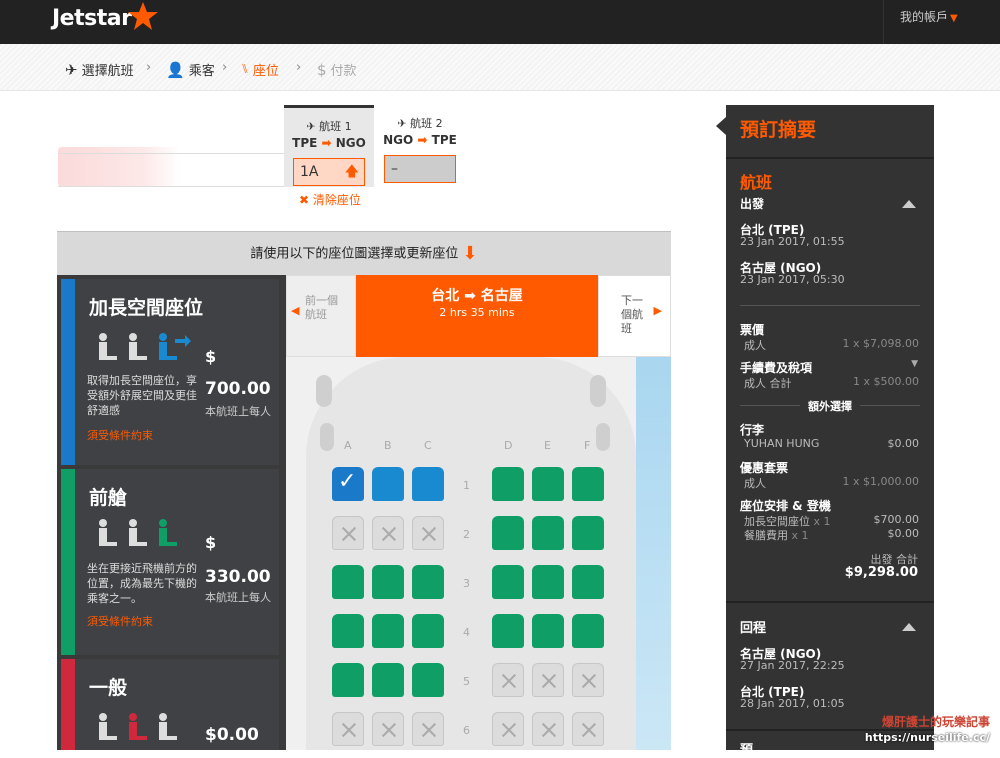 Image resolution: width=1000 pixels, height=758 pixels. What do you see at coordinates (466, 730) in the screenshot?
I see `row-number: 6` at bounding box center [466, 730].